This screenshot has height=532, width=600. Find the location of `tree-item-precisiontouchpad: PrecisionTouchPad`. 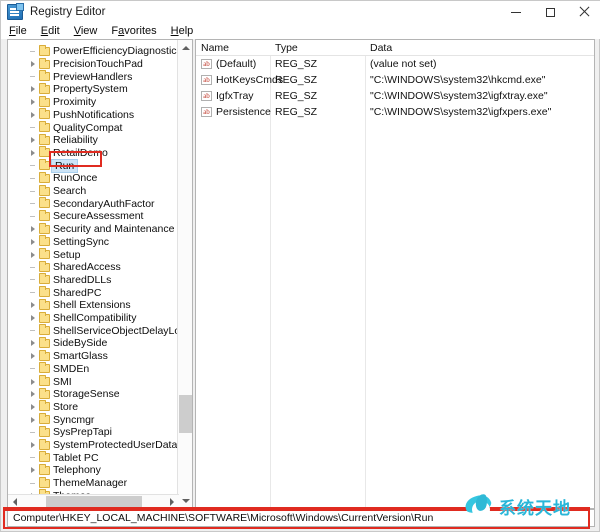

tree-item-precisiontouchpad: PrecisionTouchPad is located at coordinates (93, 64).